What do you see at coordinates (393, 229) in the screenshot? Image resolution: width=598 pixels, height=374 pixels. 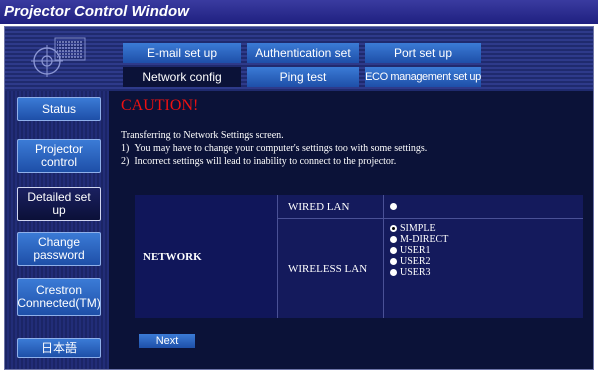 I see `radio-simple` at bounding box center [393, 229].